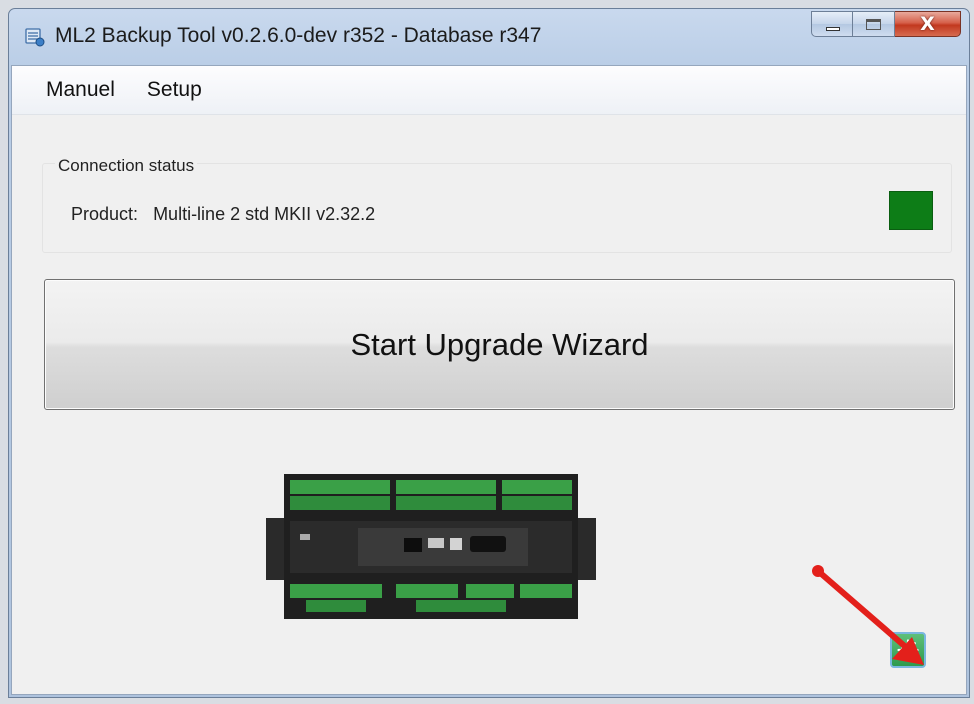 This screenshot has width=974, height=704. I want to click on connection-status-title: Connection status, so click(126, 166).